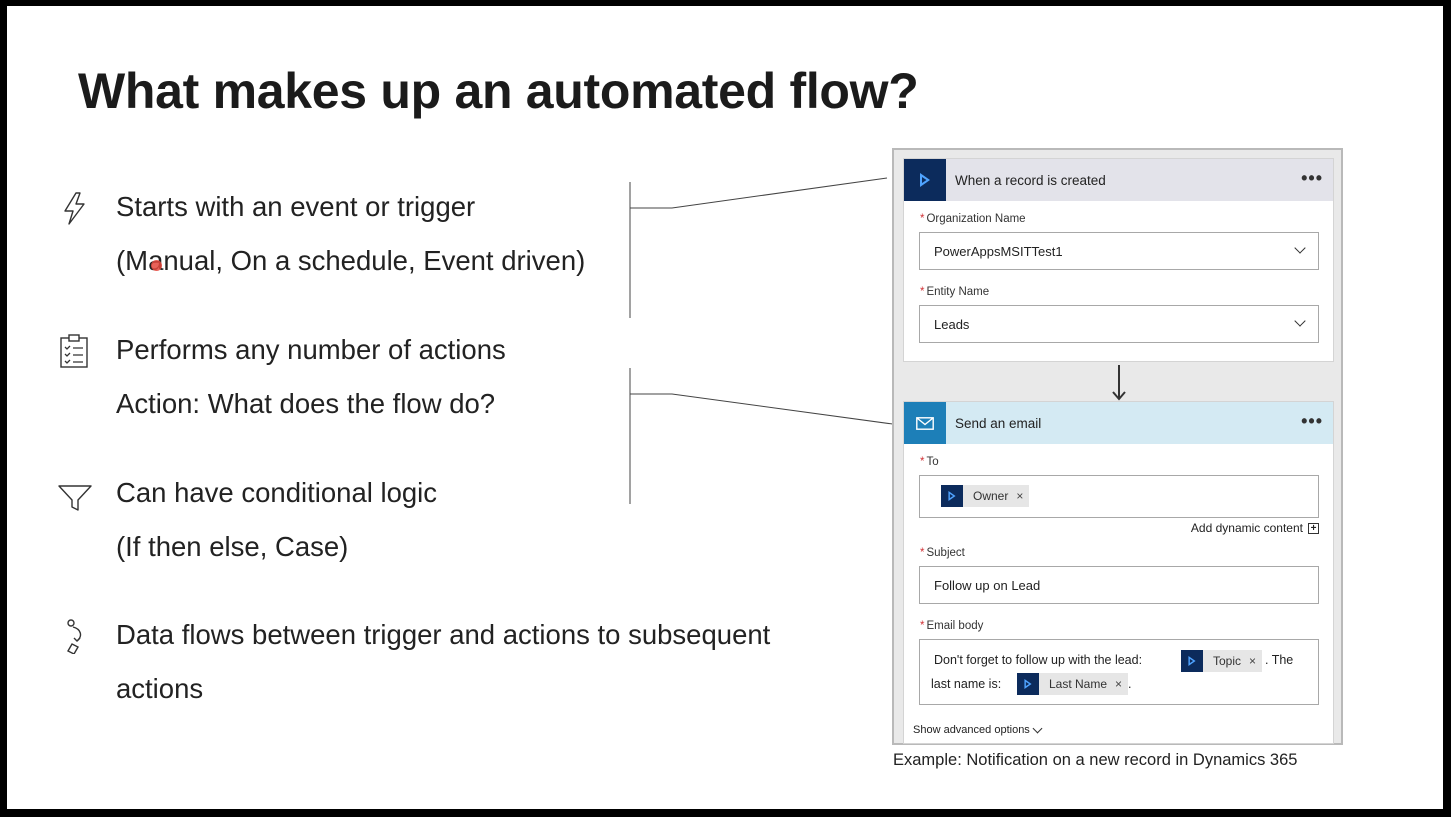 The height and width of the screenshot is (817, 1451). Describe the element at coordinates (74, 351) in the screenshot. I see `clipboard-checklist-icon` at that location.